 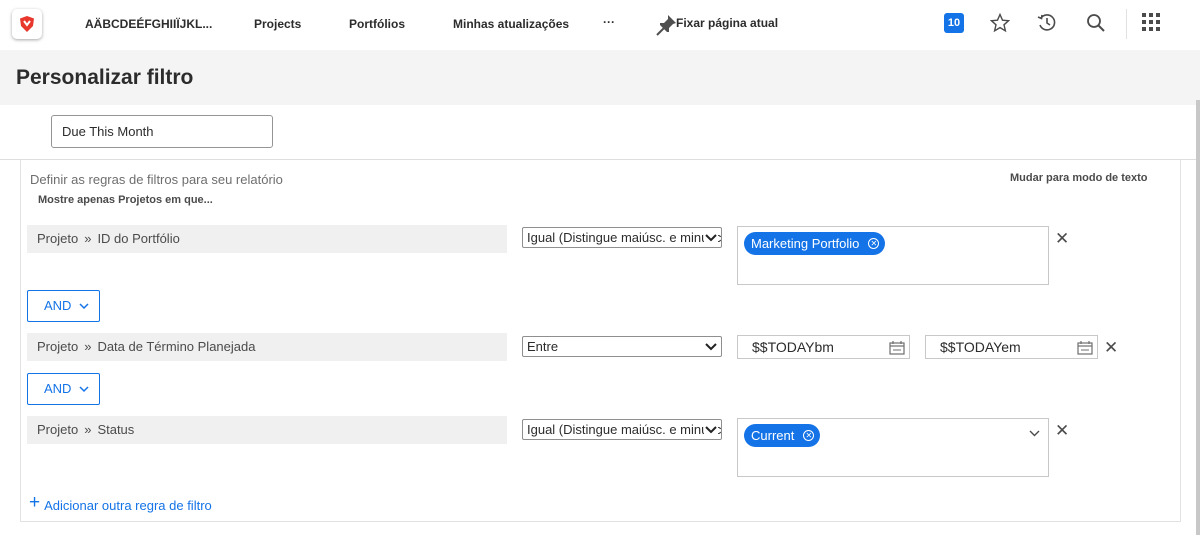 I want to click on vertical-scrollbar, so click(x=1198, y=317).